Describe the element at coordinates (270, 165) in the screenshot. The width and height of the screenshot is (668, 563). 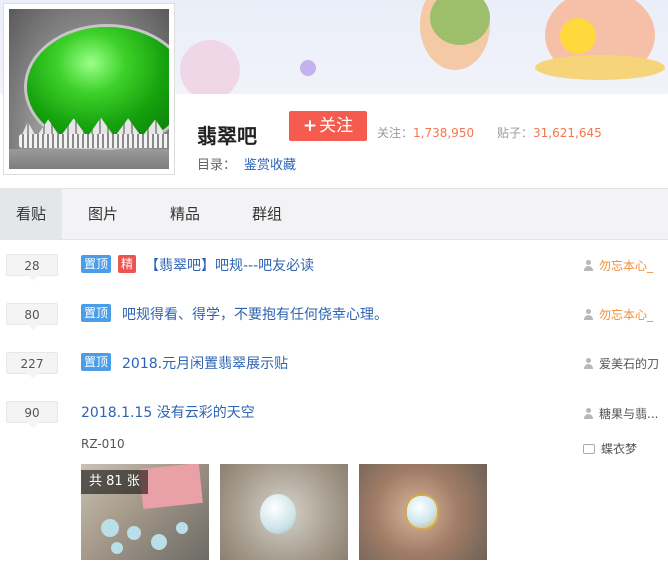
I see `catalog-link: 鉴赏收藏` at that location.